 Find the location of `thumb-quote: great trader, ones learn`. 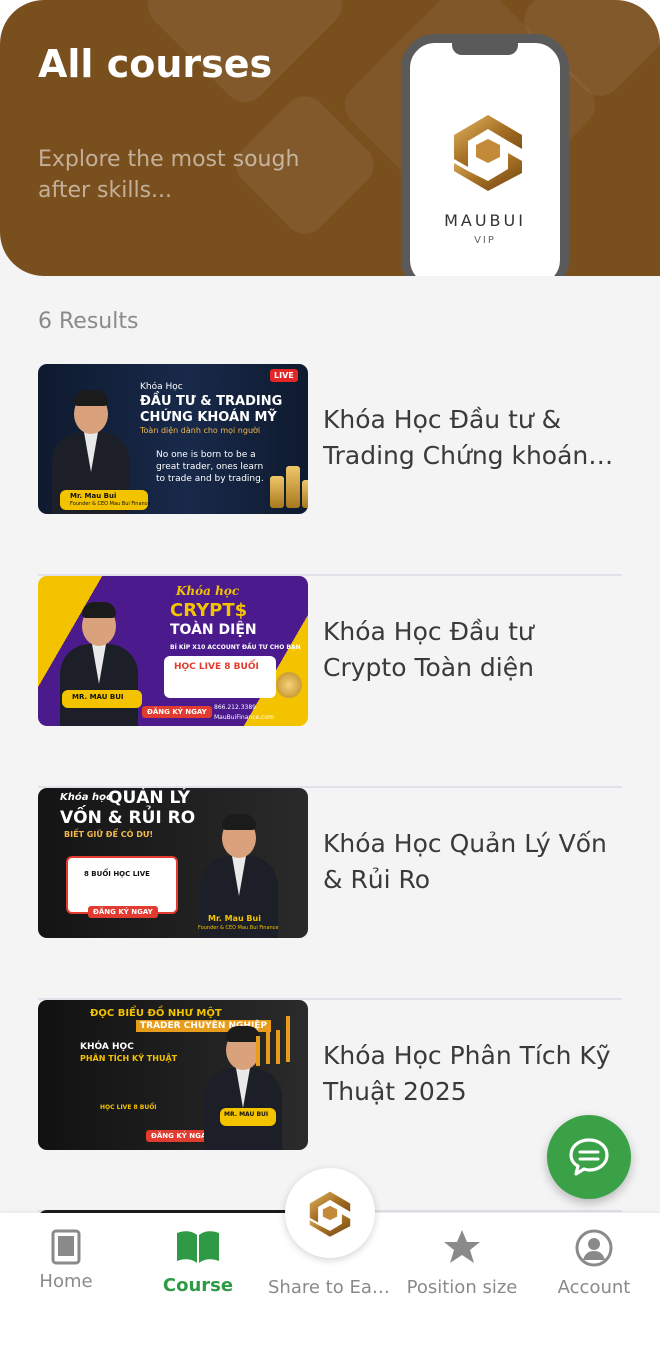

thumb-quote: great trader, ones learn is located at coordinates (210, 467).